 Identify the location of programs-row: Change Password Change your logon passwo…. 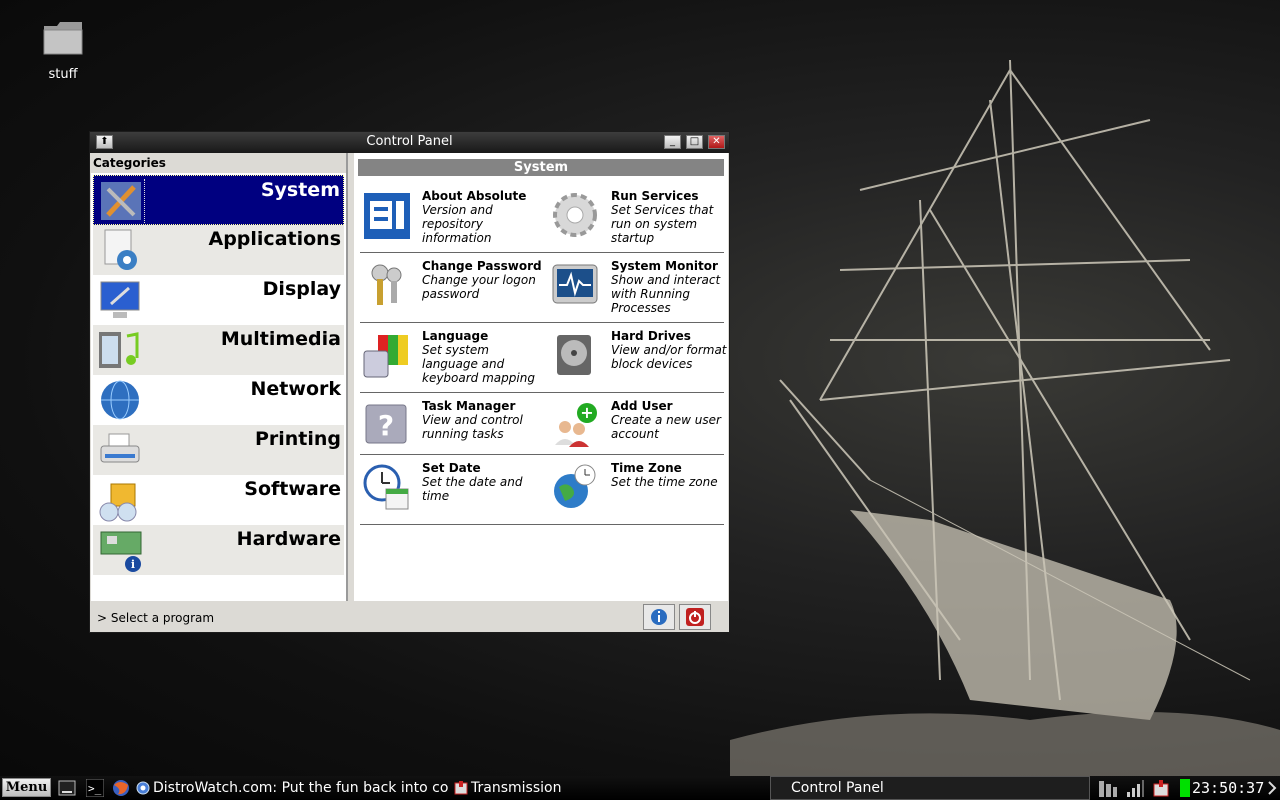
(542, 288).